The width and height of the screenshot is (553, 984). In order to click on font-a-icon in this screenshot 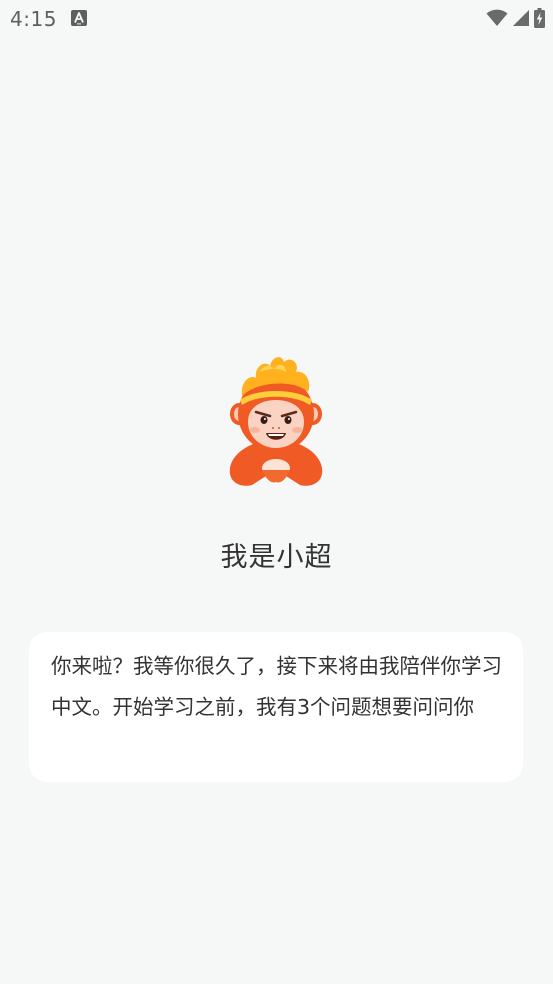, I will do `click(79, 18)`.